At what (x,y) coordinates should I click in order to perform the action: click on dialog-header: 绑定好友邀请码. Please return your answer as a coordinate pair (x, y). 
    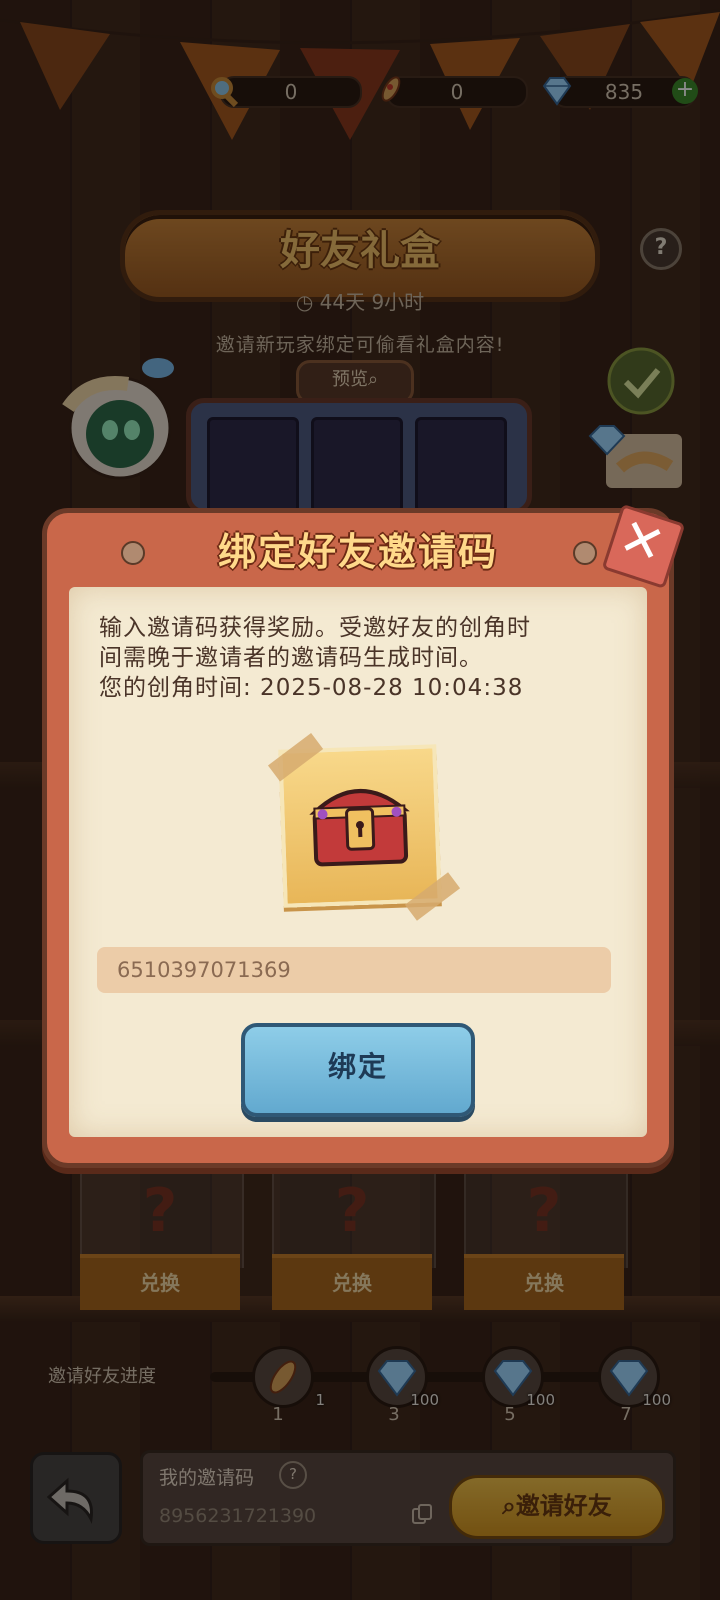
    Looking at the image, I should click on (358, 551).